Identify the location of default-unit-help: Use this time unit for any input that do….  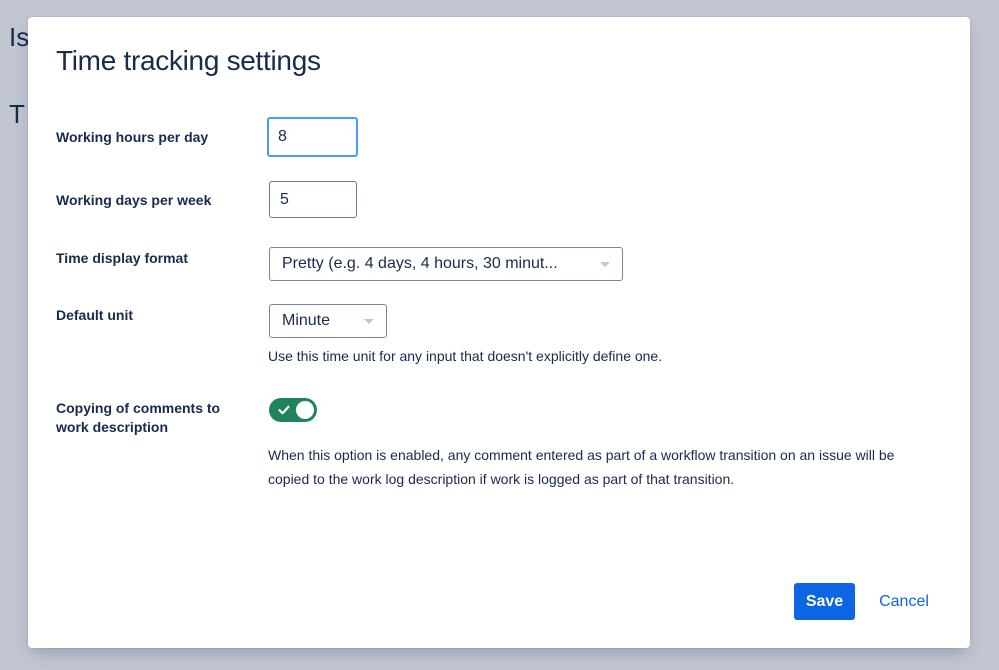
(465, 356).